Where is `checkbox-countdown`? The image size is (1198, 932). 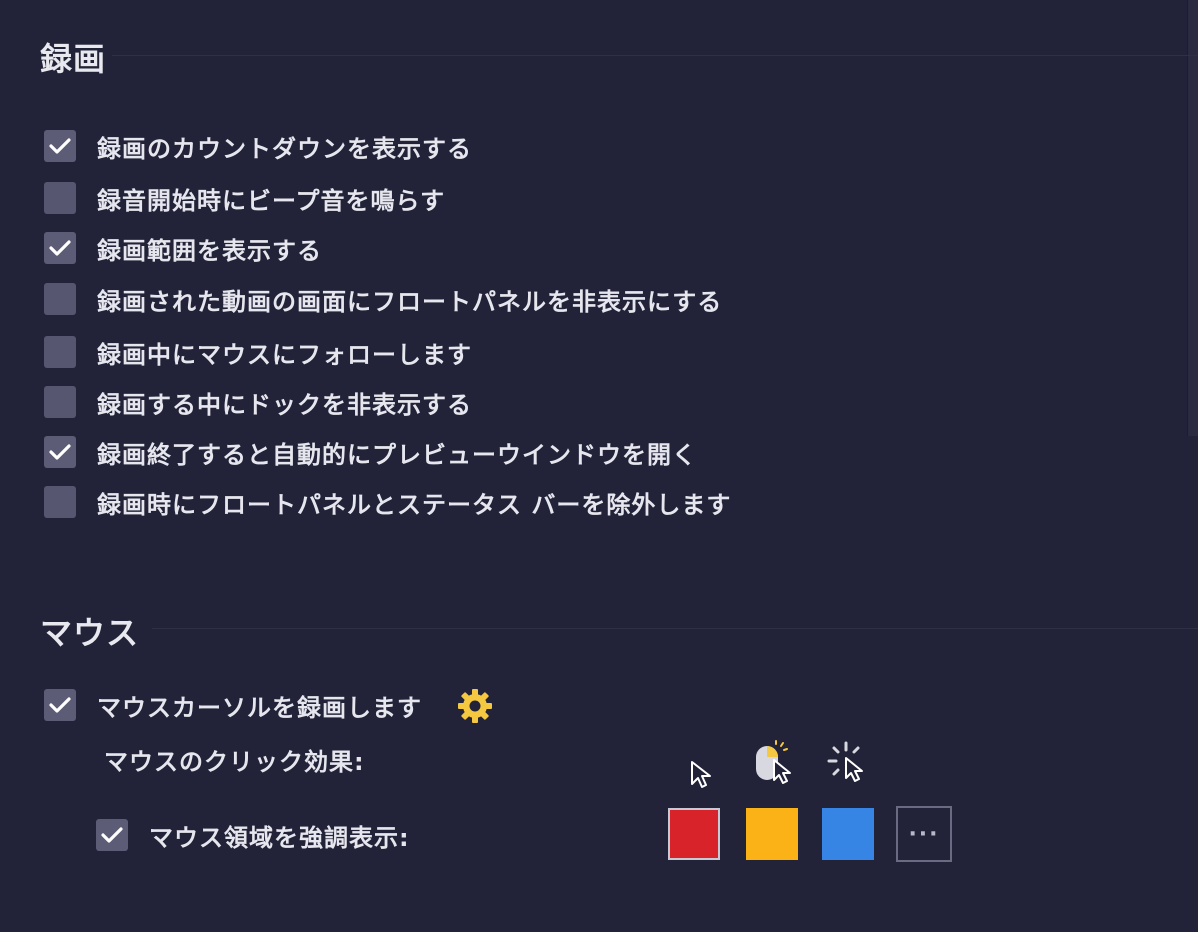
checkbox-countdown is located at coordinates (60, 146).